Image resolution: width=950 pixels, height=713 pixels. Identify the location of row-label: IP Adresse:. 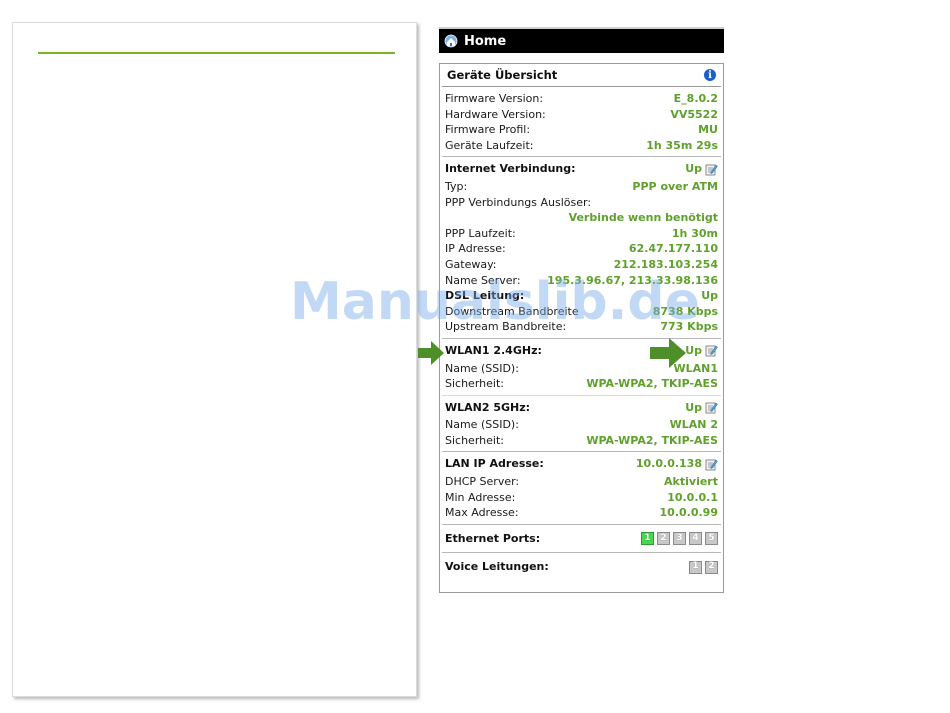
(475, 249).